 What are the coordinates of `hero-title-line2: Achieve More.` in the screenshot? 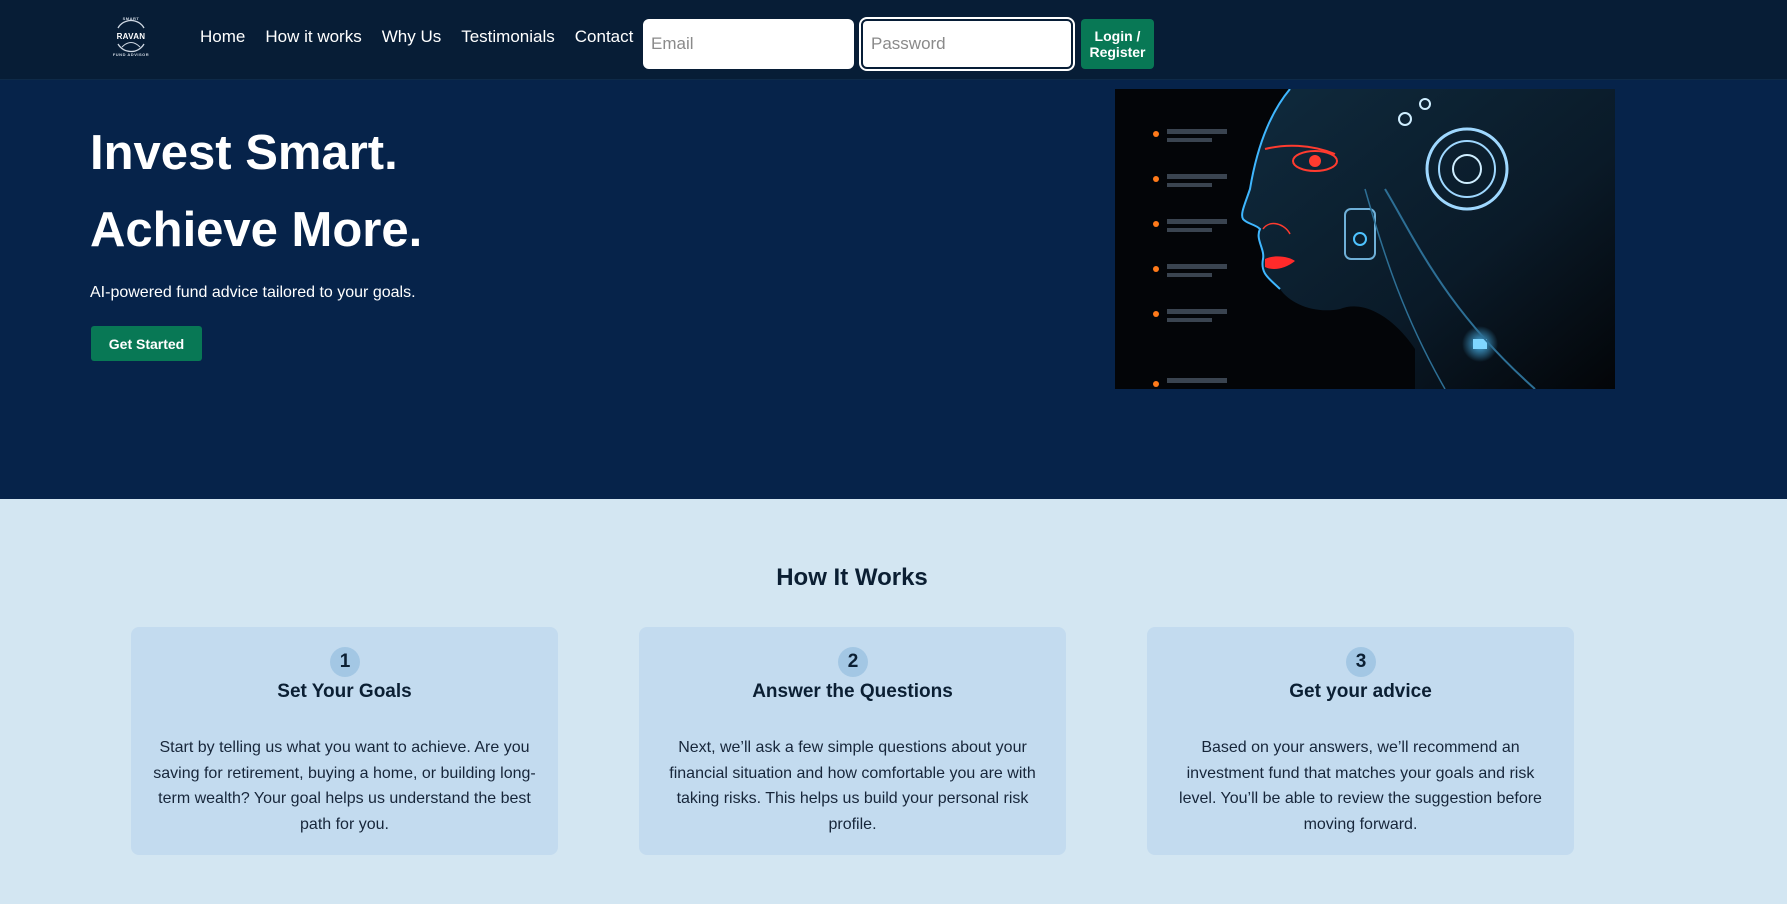 It's located at (256, 230).